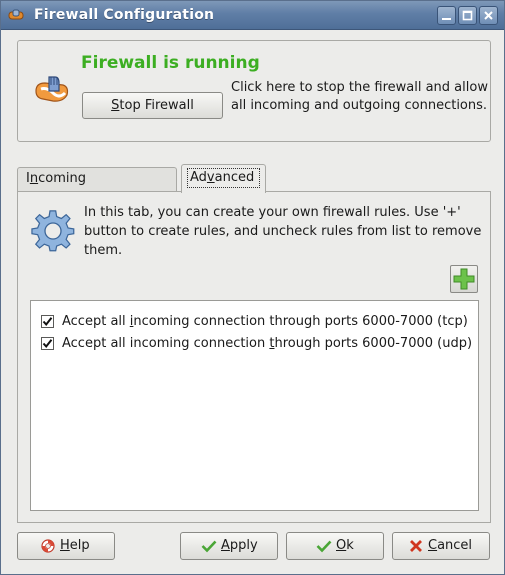  Describe the element at coordinates (52, 89) in the screenshot. I see `firewall-hand-icon` at that location.